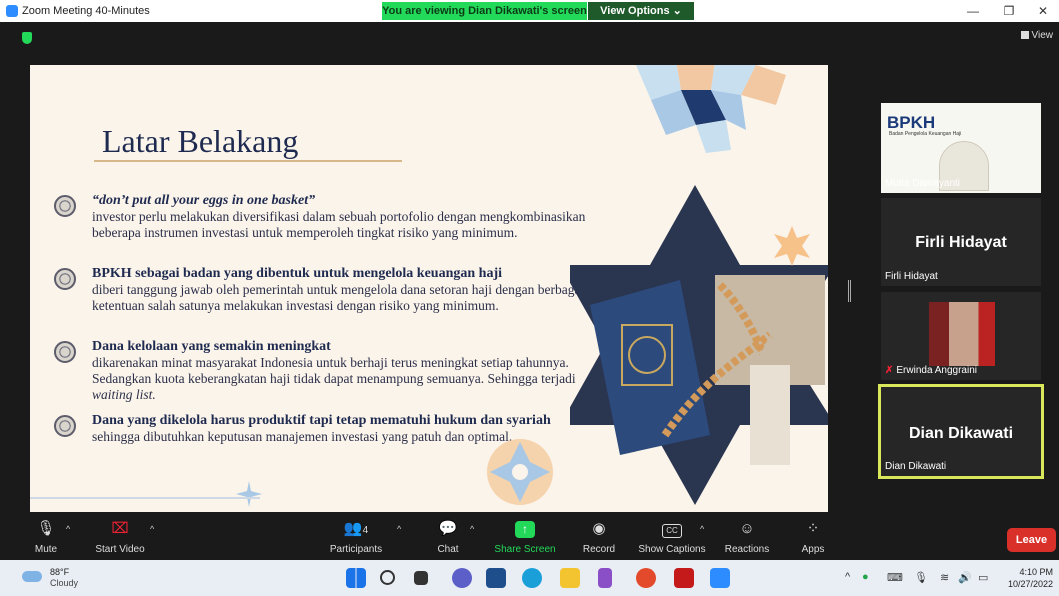 The width and height of the screenshot is (1059, 596). I want to click on chat-button: 💬 Chat, so click(448, 536).